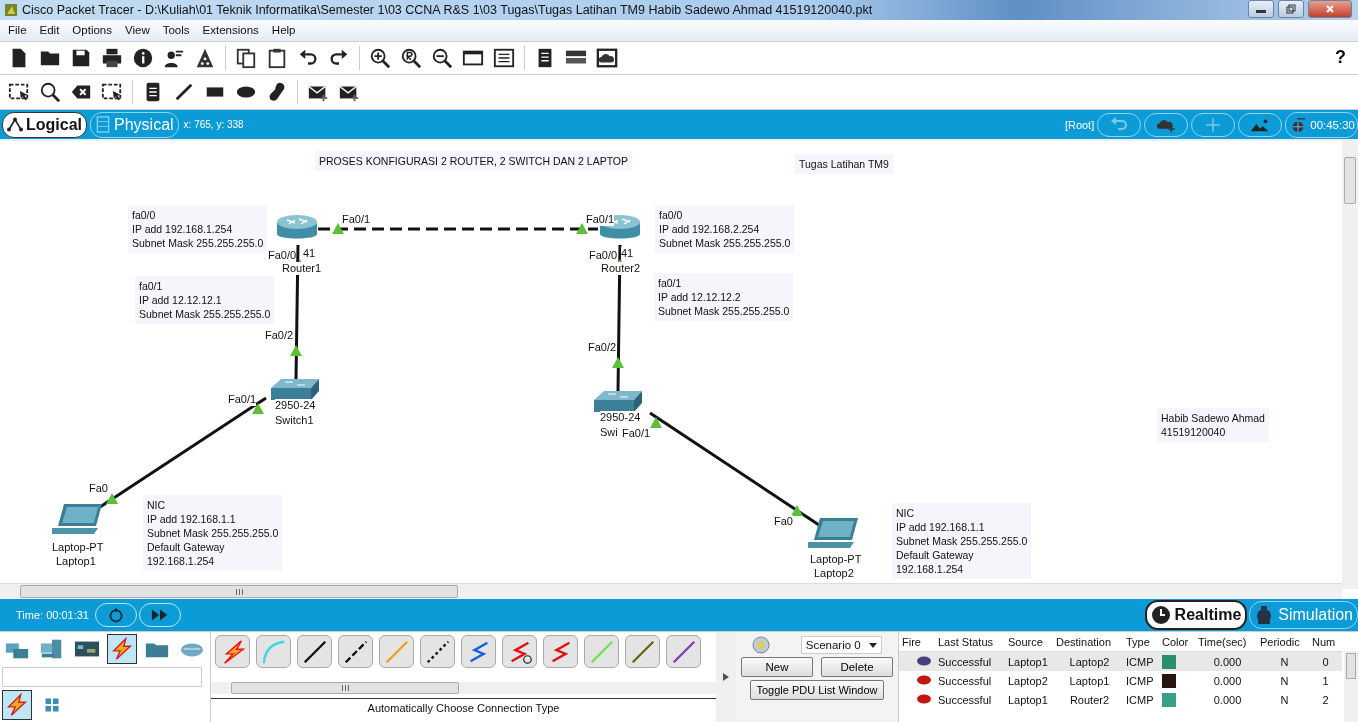 Image resolution: width=1358 pixels, height=722 pixels. What do you see at coordinates (726, 677) in the screenshot?
I see `collapse-arrow-icon` at bounding box center [726, 677].